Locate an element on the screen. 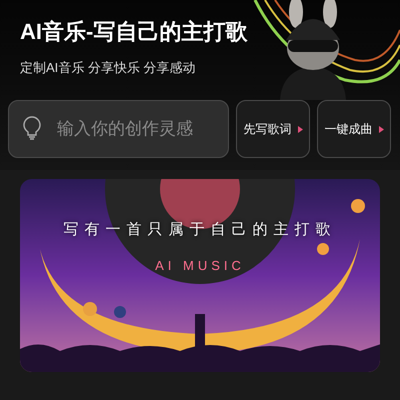  page-subtitle: 定制AI音乐 分享快乐 分享感动 is located at coordinates (108, 68).